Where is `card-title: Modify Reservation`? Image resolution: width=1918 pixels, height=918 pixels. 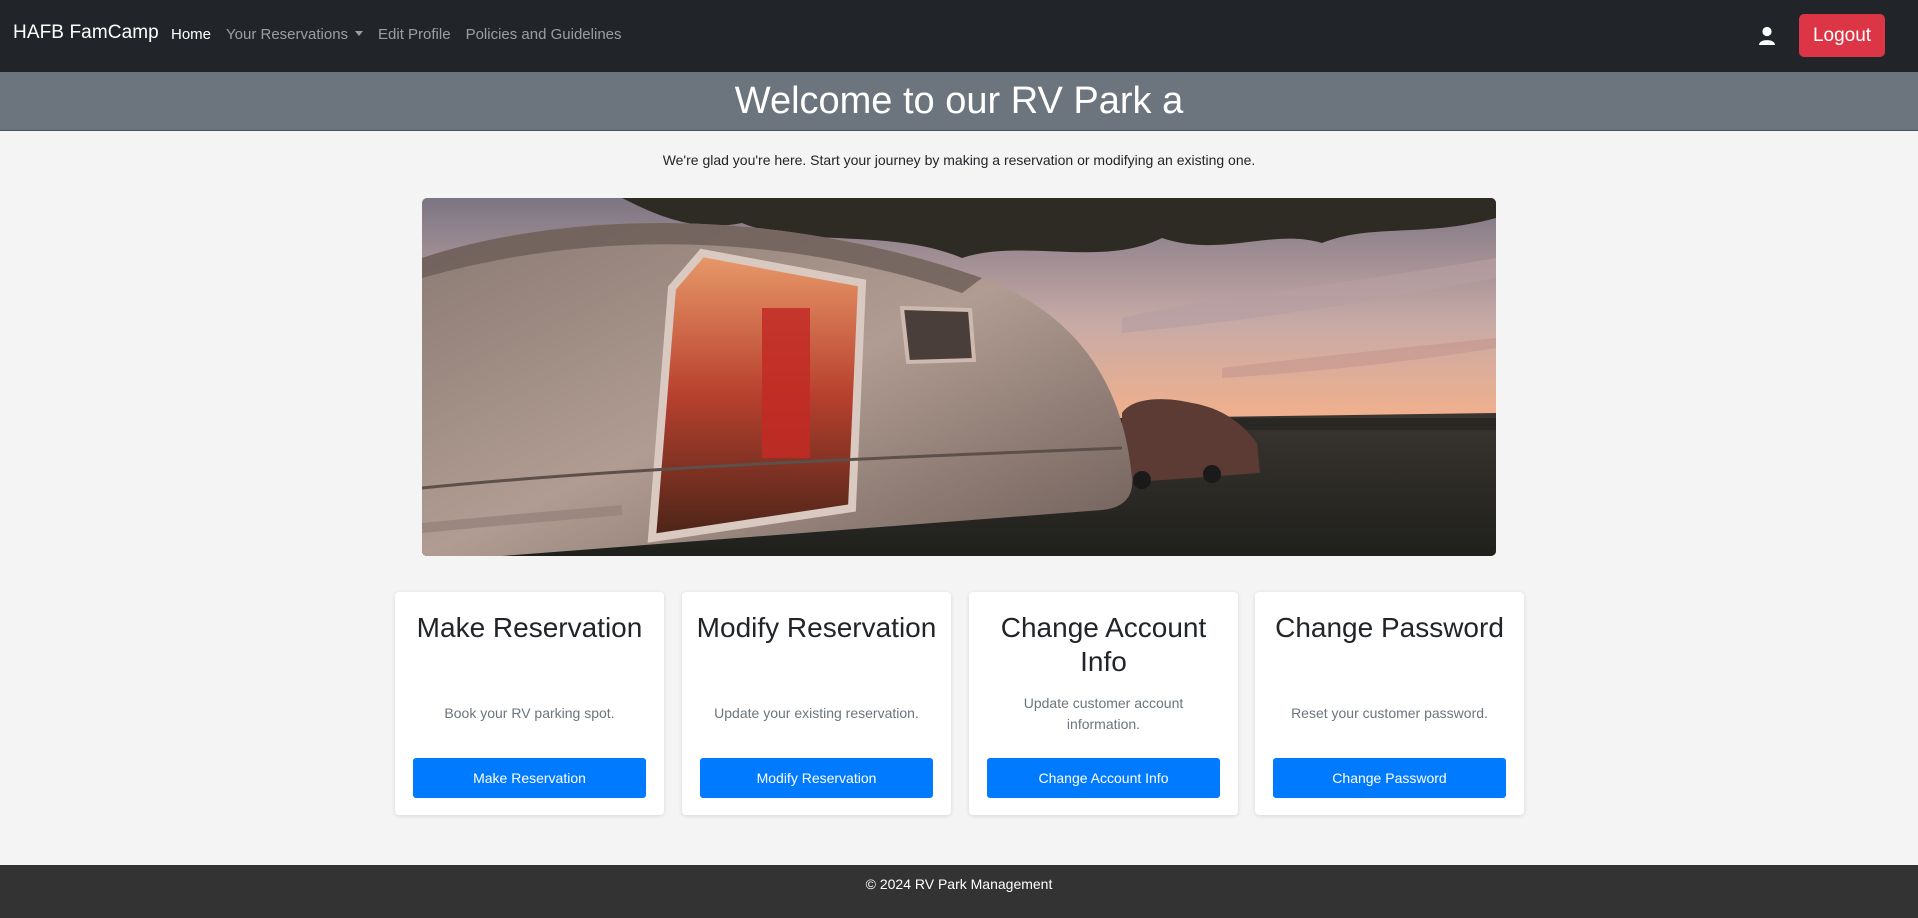 card-title: Modify Reservation is located at coordinates (816, 627).